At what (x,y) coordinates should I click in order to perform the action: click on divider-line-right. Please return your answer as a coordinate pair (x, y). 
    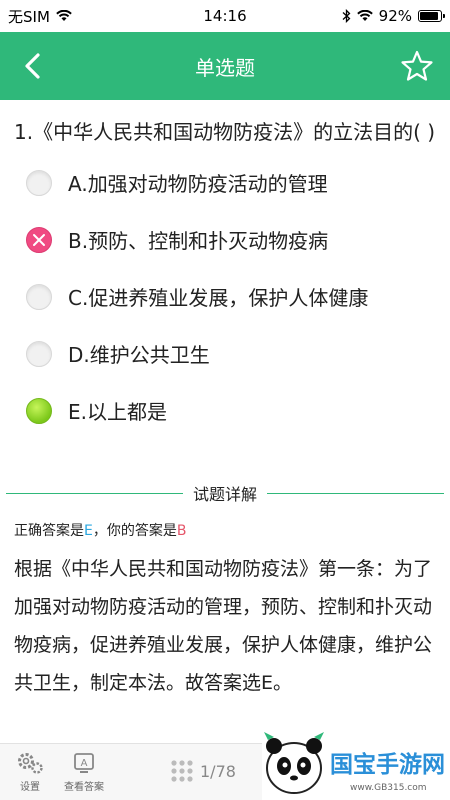
    Looking at the image, I should click on (356, 493).